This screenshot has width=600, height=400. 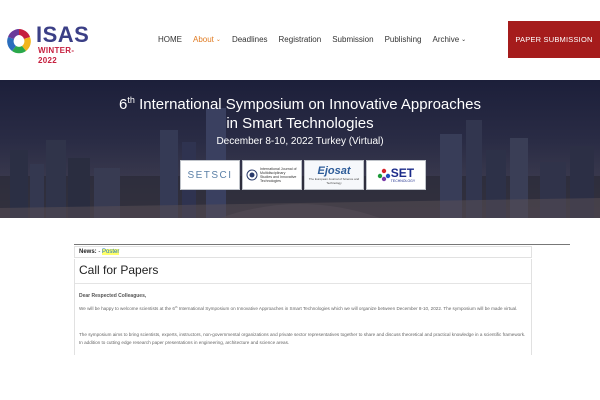 I want to click on nav-item-registration: Registration, so click(x=300, y=40).